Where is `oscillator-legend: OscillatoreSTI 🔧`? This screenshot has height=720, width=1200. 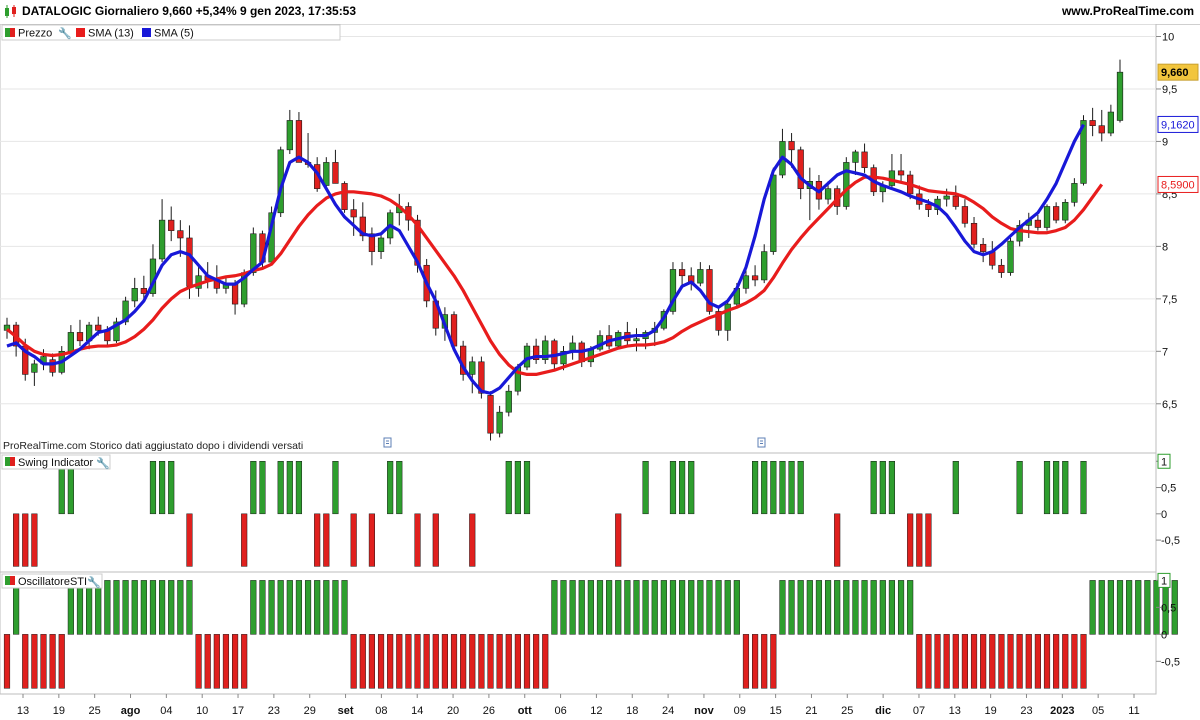 oscillator-legend: OscillatoreSTI 🔧 is located at coordinates (52, 581).